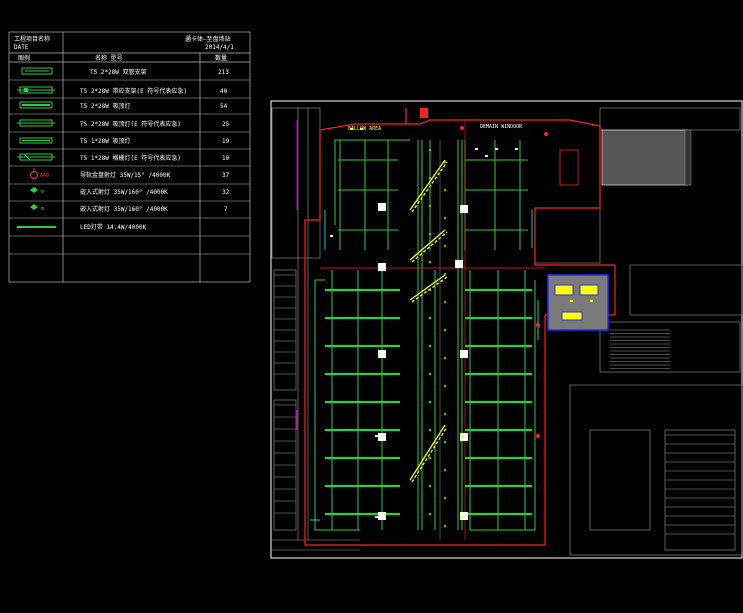 The height and width of the screenshot is (613, 743). What do you see at coordinates (364, 129) in the screenshot?
I see `plan-label-left: FALLOW AREA` at bounding box center [364, 129].